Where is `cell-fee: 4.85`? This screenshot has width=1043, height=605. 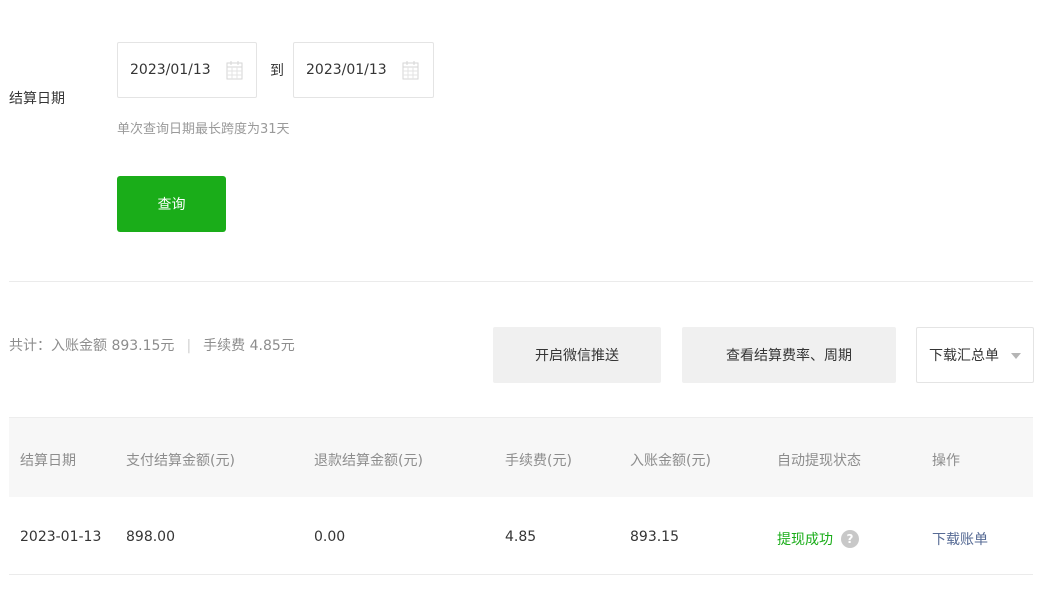 cell-fee: 4.85 is located at coordinates (521, 537).